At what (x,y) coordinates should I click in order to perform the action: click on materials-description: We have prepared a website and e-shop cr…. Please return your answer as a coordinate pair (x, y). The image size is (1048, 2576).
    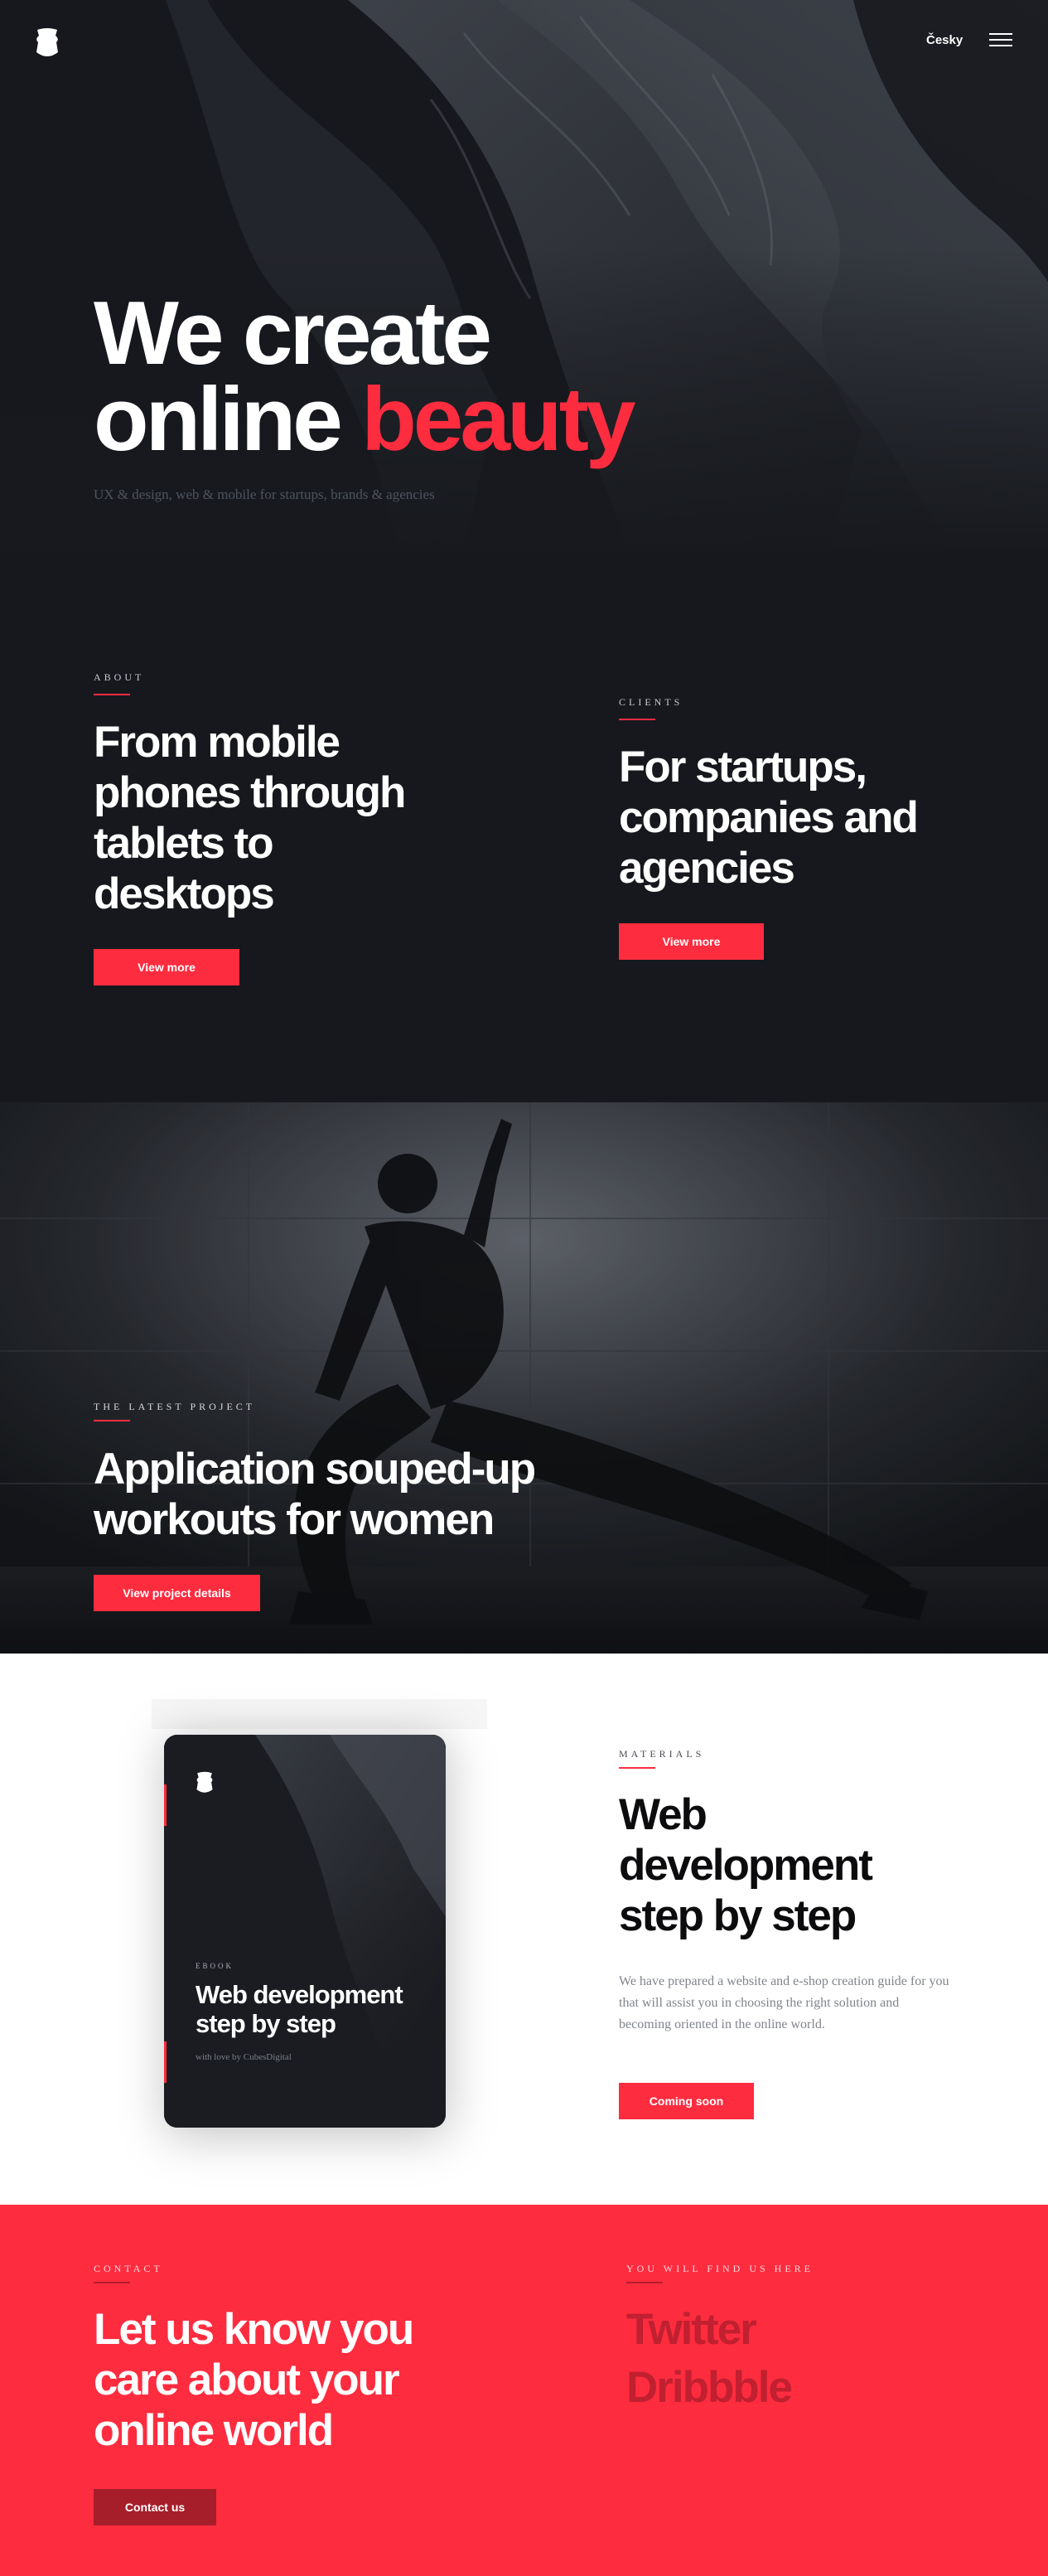
    Looking at the image, I should click on (784, 2002).